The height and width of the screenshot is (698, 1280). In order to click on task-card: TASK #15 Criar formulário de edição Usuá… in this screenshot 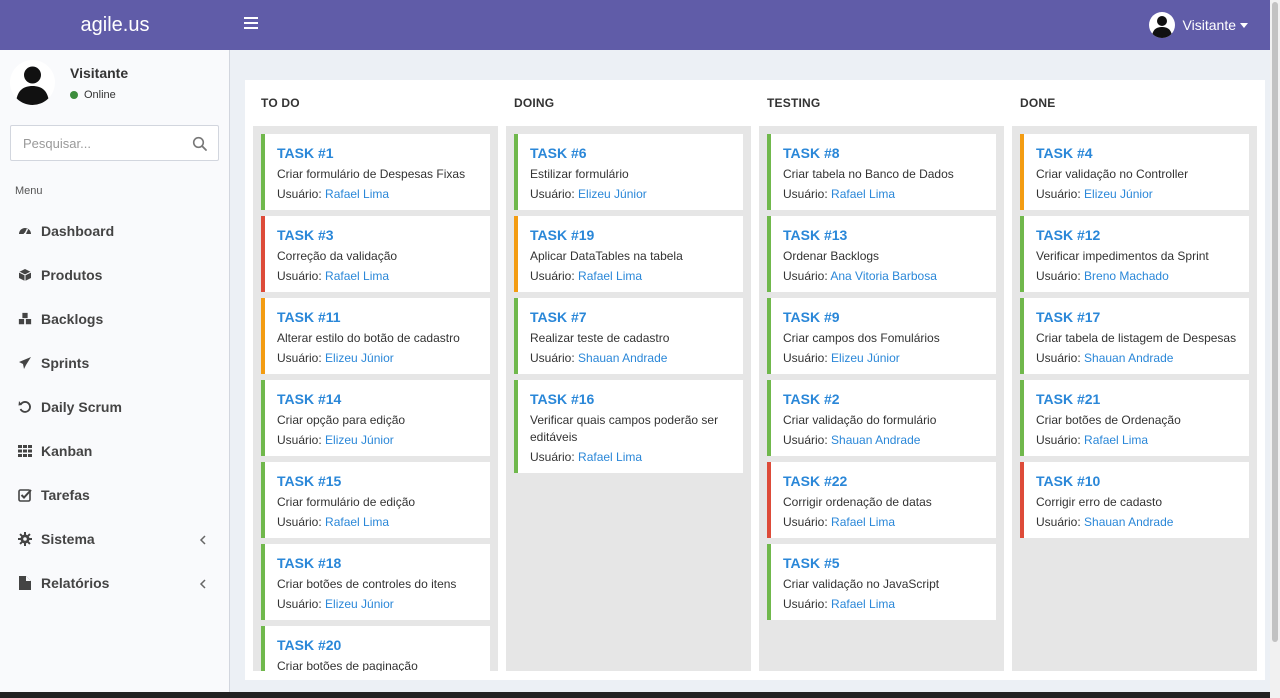, I will do `click(375, 500)`.